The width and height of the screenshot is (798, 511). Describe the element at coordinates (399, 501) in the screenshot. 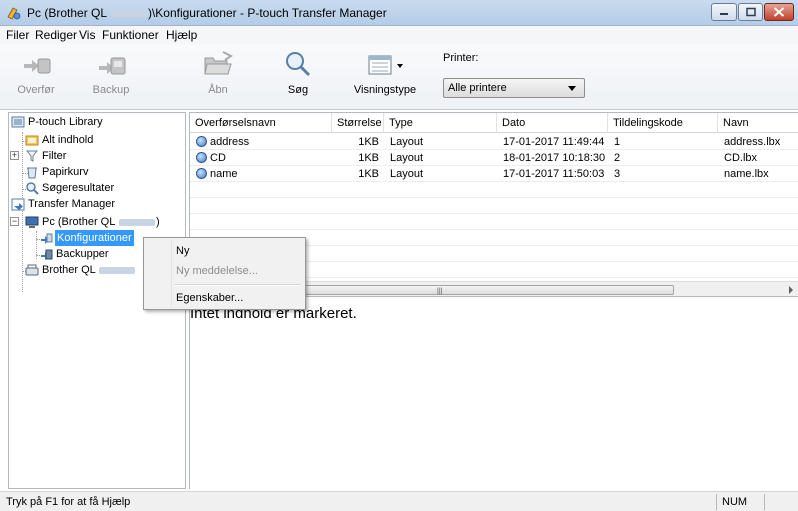

I see `status-bar: Tryk på F1 for at få Hjælp NUM` at that location.